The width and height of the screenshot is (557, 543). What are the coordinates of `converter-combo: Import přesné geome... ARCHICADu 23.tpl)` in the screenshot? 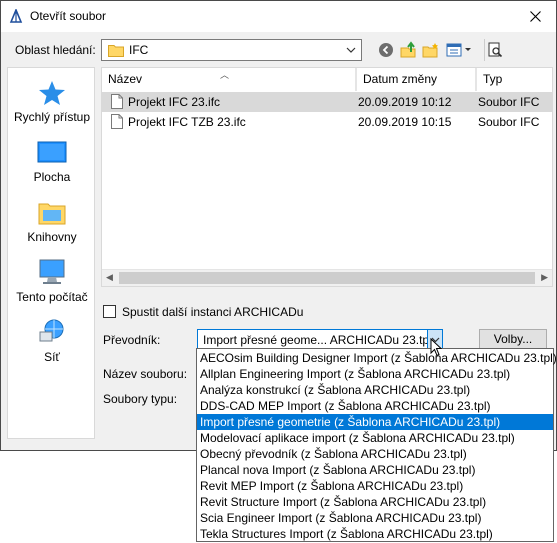 It's located at (320, 339).